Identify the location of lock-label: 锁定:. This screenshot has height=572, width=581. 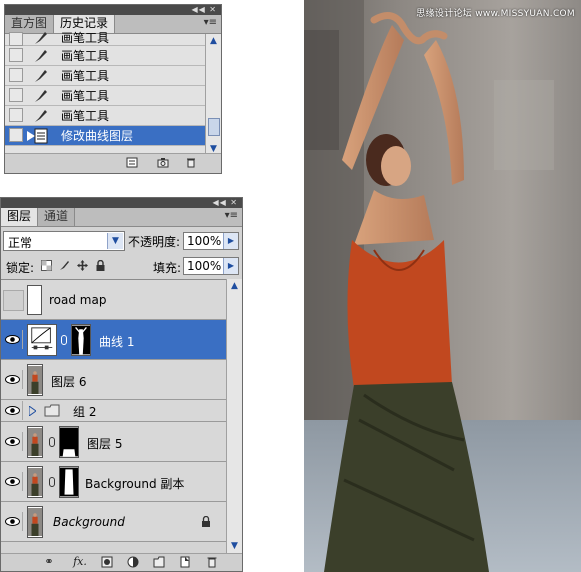
(20, 268).